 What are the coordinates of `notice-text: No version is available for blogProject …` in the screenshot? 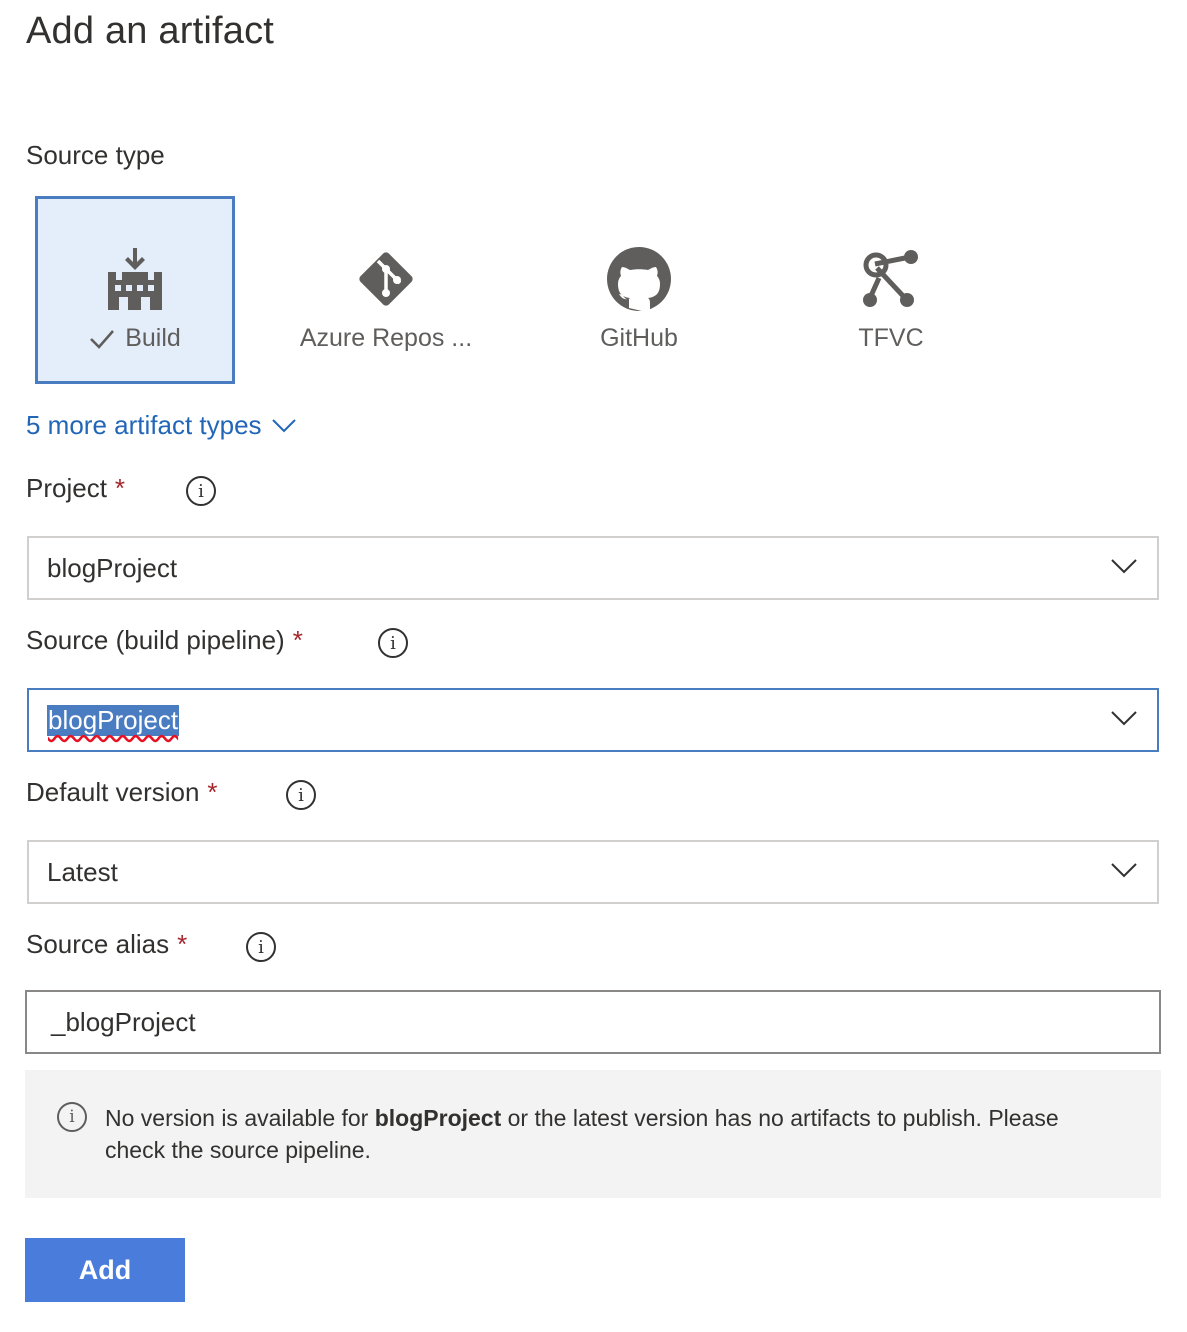 It's located at (615, 1134).